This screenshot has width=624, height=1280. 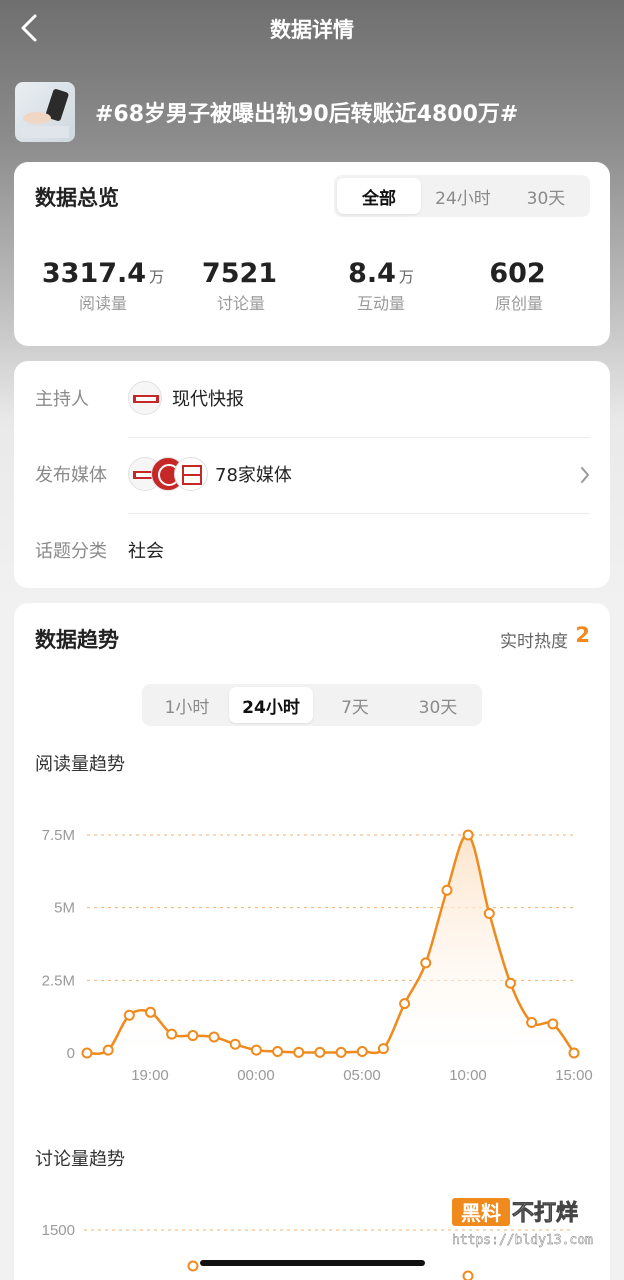 What do you see at coordinates (582, 635) in the screenshot?
I see `heat-value: 2` at bounding box center [582, 635].